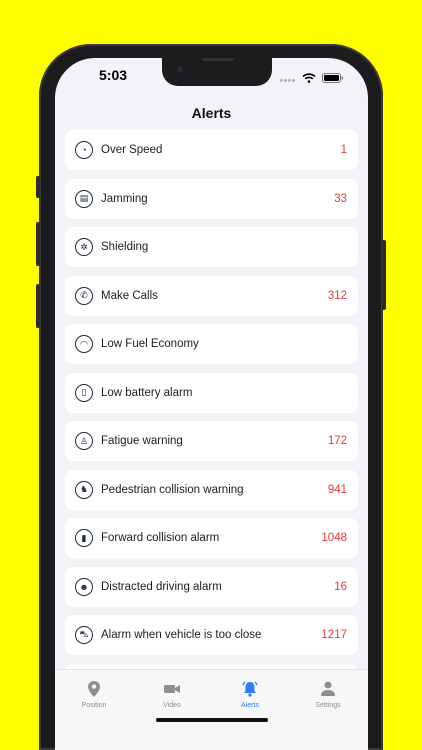  Describe the element at coordinates (94, 705) in the screenshot. I see `tab-label: Position` at that location.